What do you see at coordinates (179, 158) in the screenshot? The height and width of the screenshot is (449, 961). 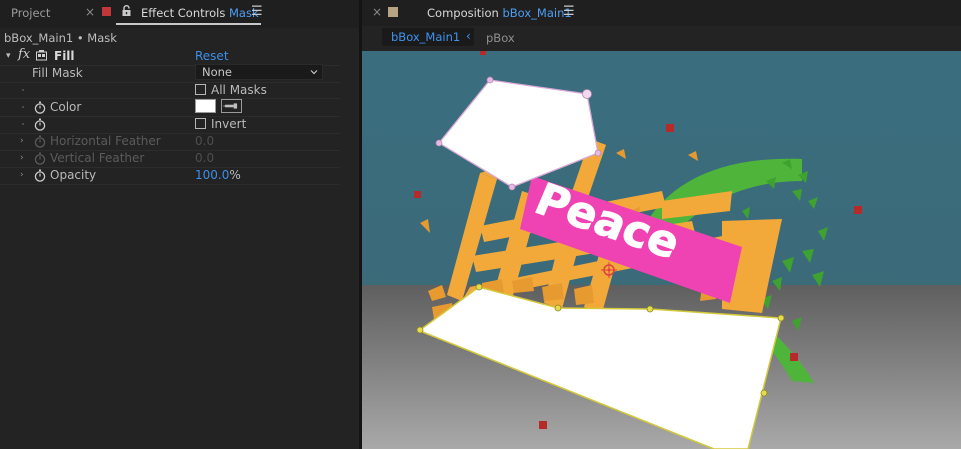 I see `param-vertical-feather: › Vertical Feather 0.0` at bounding box center [179, 158].